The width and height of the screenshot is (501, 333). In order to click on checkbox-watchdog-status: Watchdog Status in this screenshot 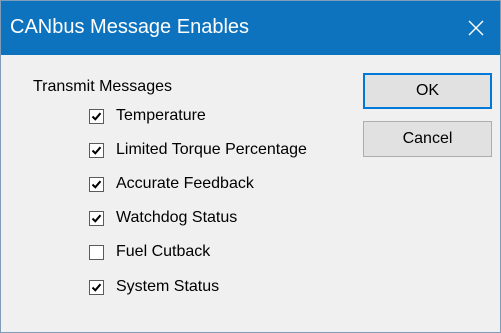, I will do `click(163, 218)`.